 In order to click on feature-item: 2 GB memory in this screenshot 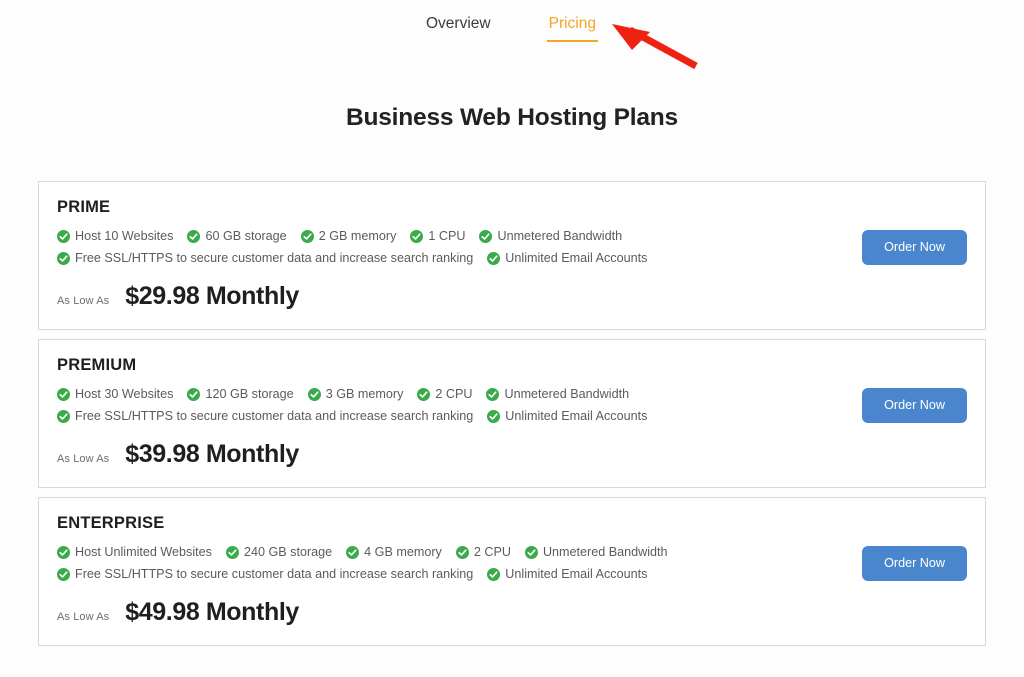, I will do `click(348, 236)`.